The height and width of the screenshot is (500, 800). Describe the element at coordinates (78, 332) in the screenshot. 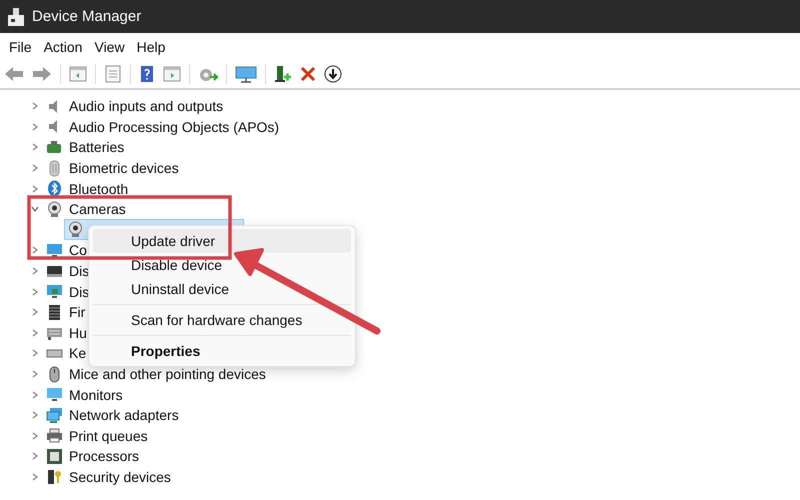

I see `tree-item: Hu` at that location.